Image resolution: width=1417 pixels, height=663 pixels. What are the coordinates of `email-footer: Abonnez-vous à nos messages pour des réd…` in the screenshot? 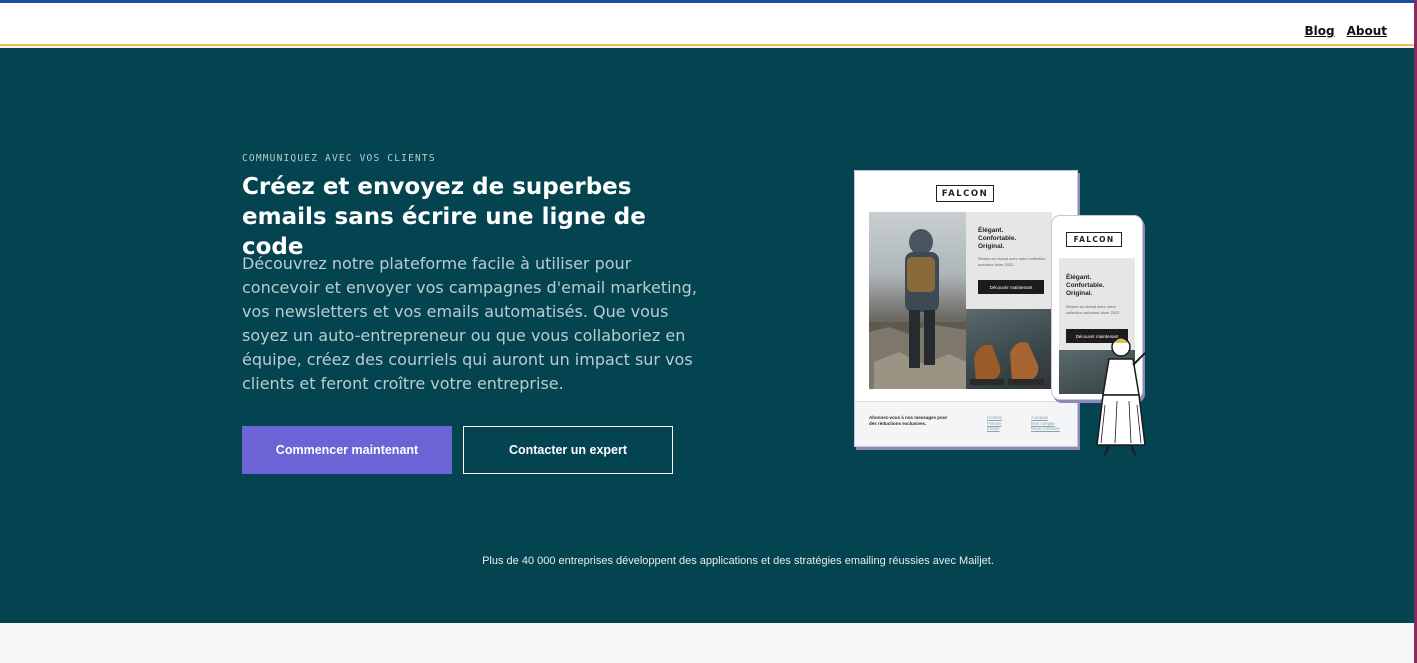 It's located at (966, 423).